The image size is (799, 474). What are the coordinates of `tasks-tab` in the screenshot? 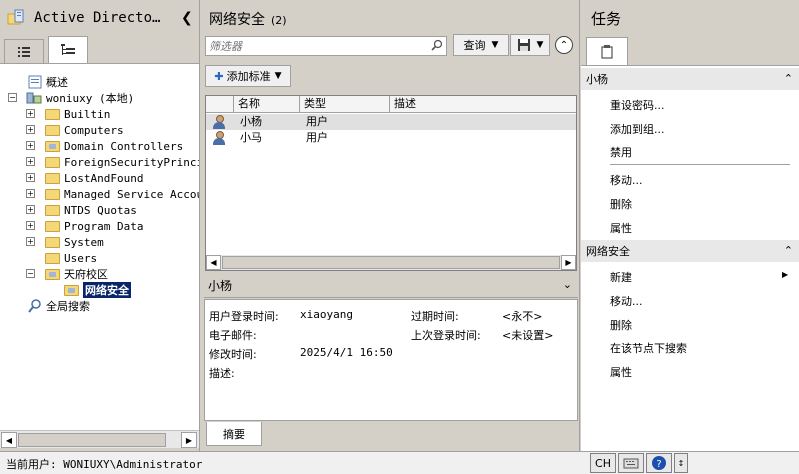 It's located at (607, 51).